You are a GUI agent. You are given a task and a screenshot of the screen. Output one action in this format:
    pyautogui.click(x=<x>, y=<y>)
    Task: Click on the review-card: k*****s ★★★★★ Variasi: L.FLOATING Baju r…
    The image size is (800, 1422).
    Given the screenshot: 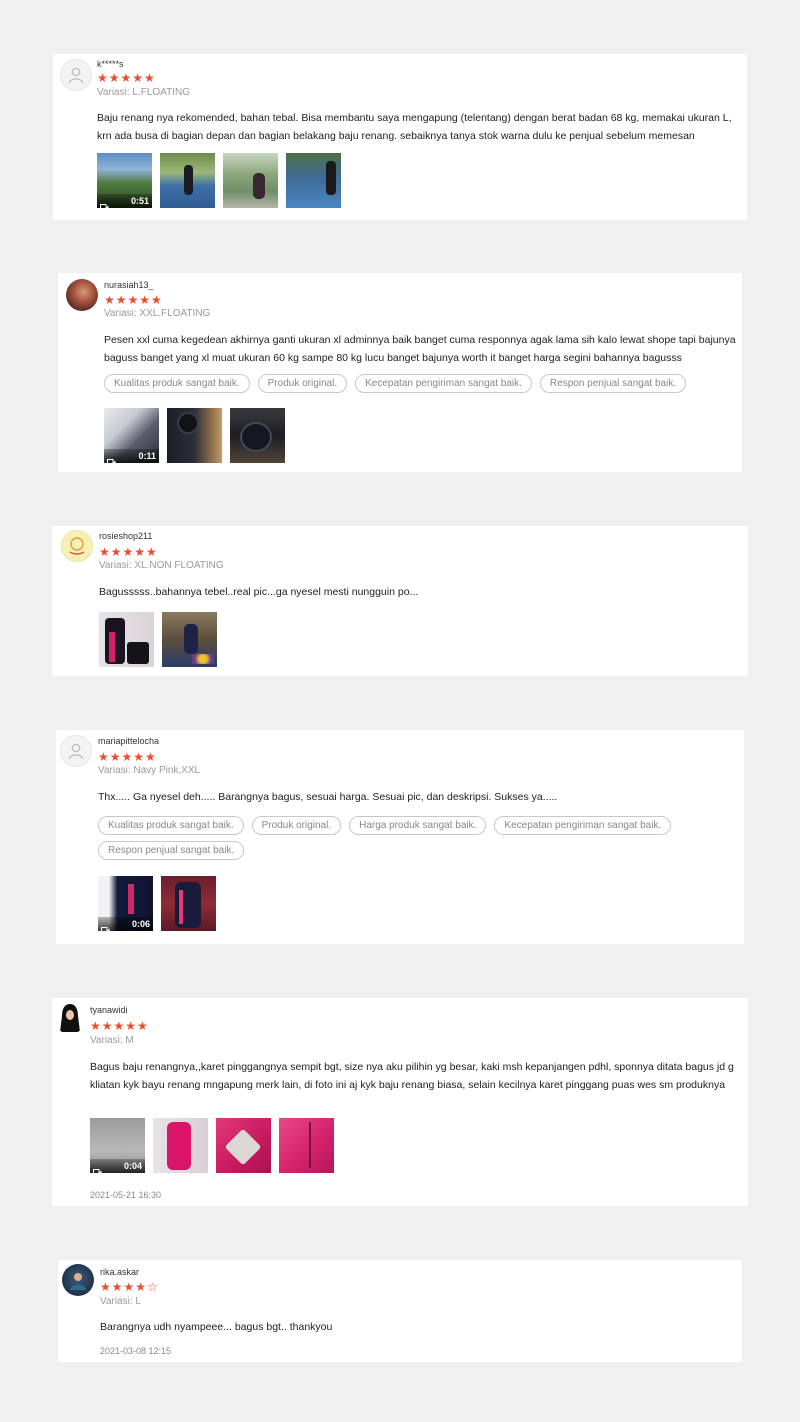 What is the action you would take?
    pyautogui.click(x=400, y=137)
    